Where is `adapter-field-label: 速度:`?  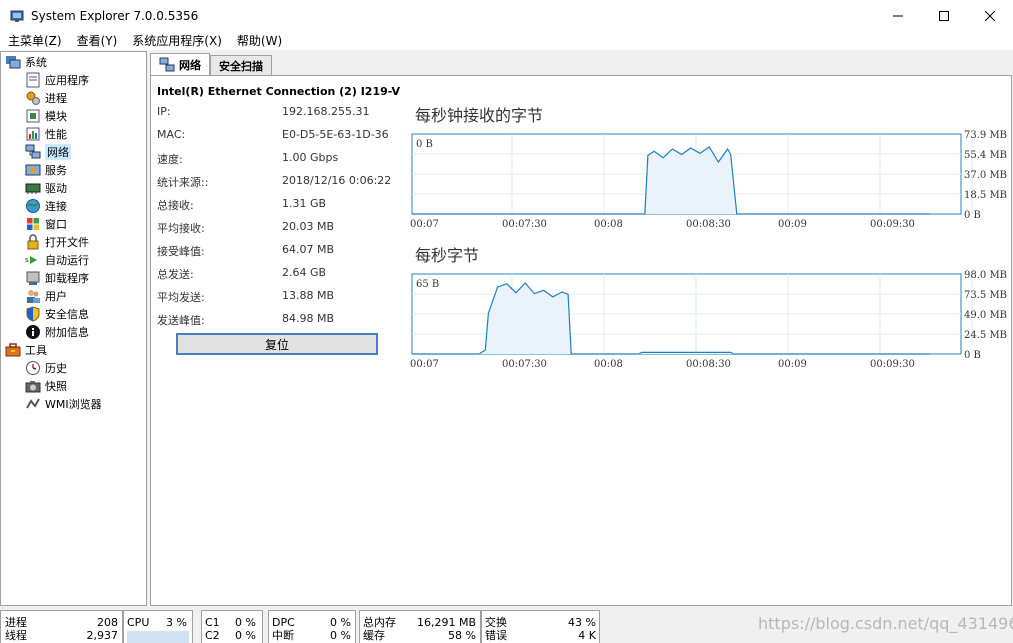 adapter-field-label: 速度: is located at coordinates (170, 159).